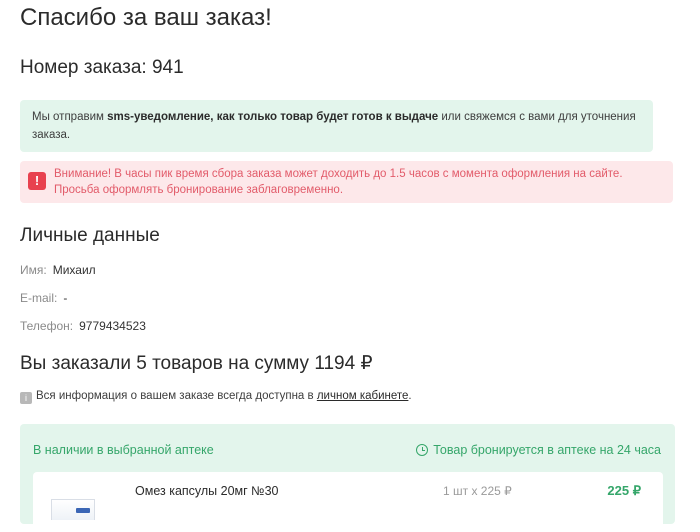 Image resolution: width=700 pixels, height=532 pixels. What do you see at coordinates (74, 270) in the screenshot?
I see `name-value: Михаил` at bounding box center [74, 270].